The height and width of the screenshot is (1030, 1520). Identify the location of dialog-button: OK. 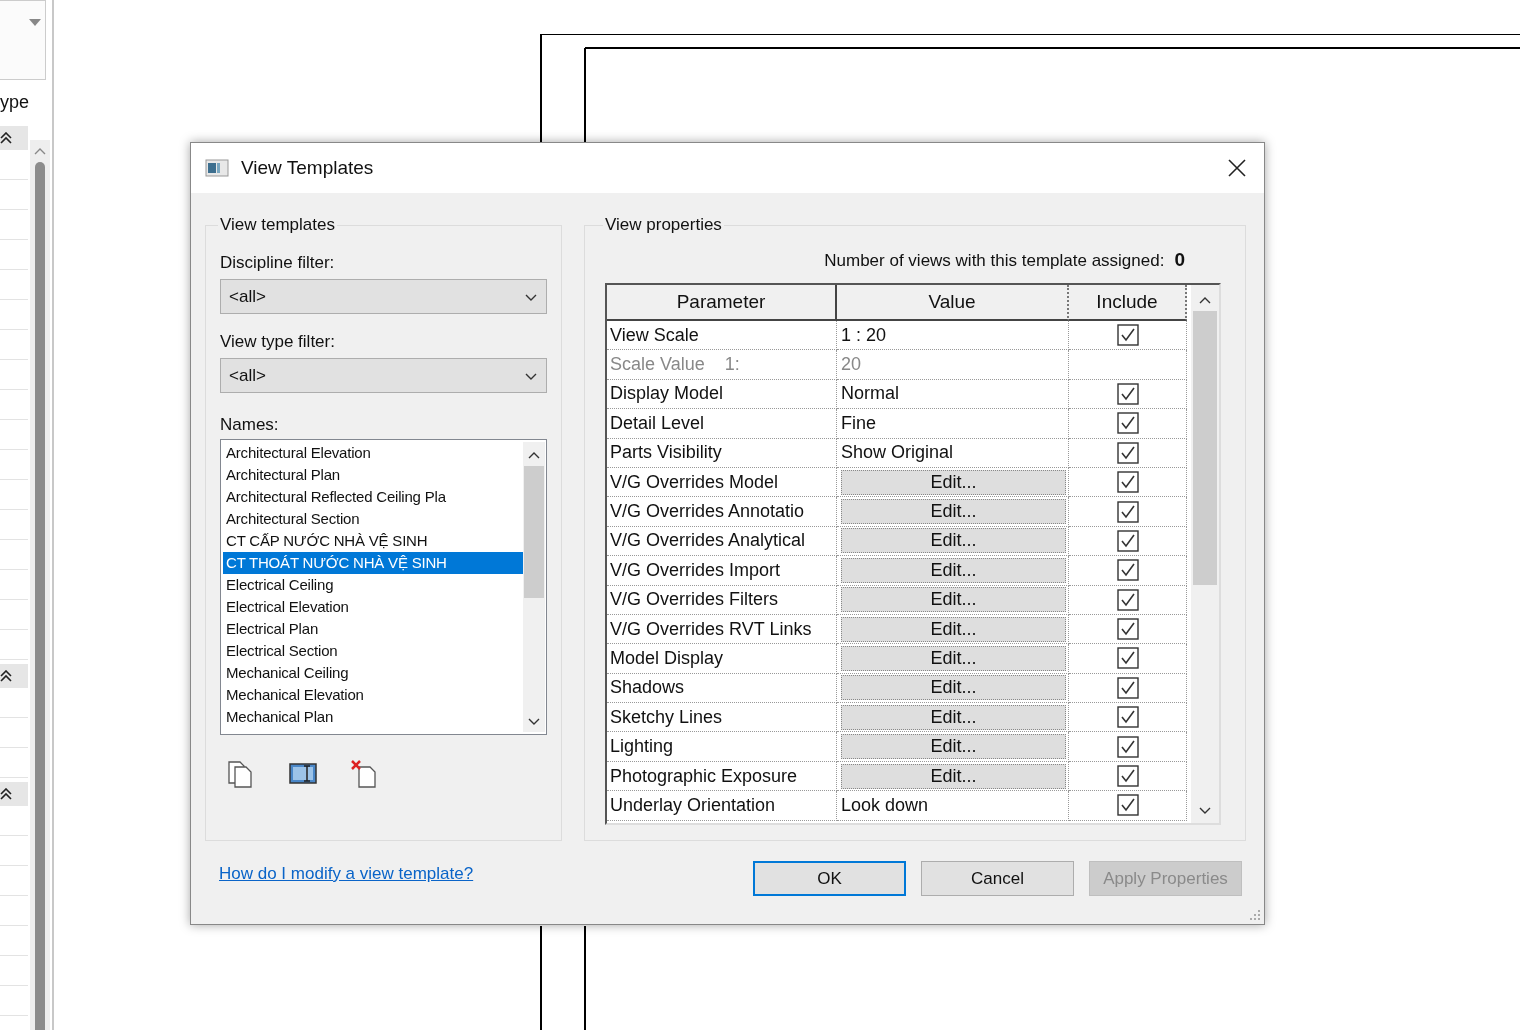
(829, 878).